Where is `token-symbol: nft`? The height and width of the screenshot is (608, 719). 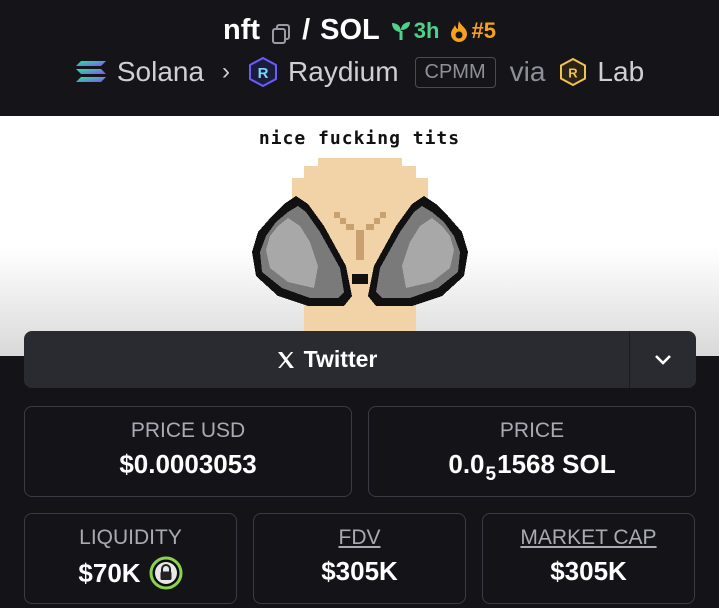 token-symbol: nft is located at coordinates (242, 30).